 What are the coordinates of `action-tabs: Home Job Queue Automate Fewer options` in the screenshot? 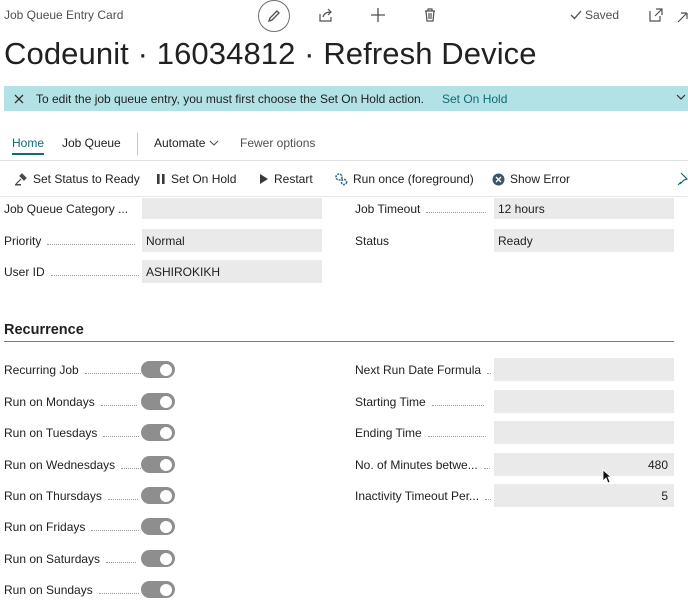 It's located at (344, 145).